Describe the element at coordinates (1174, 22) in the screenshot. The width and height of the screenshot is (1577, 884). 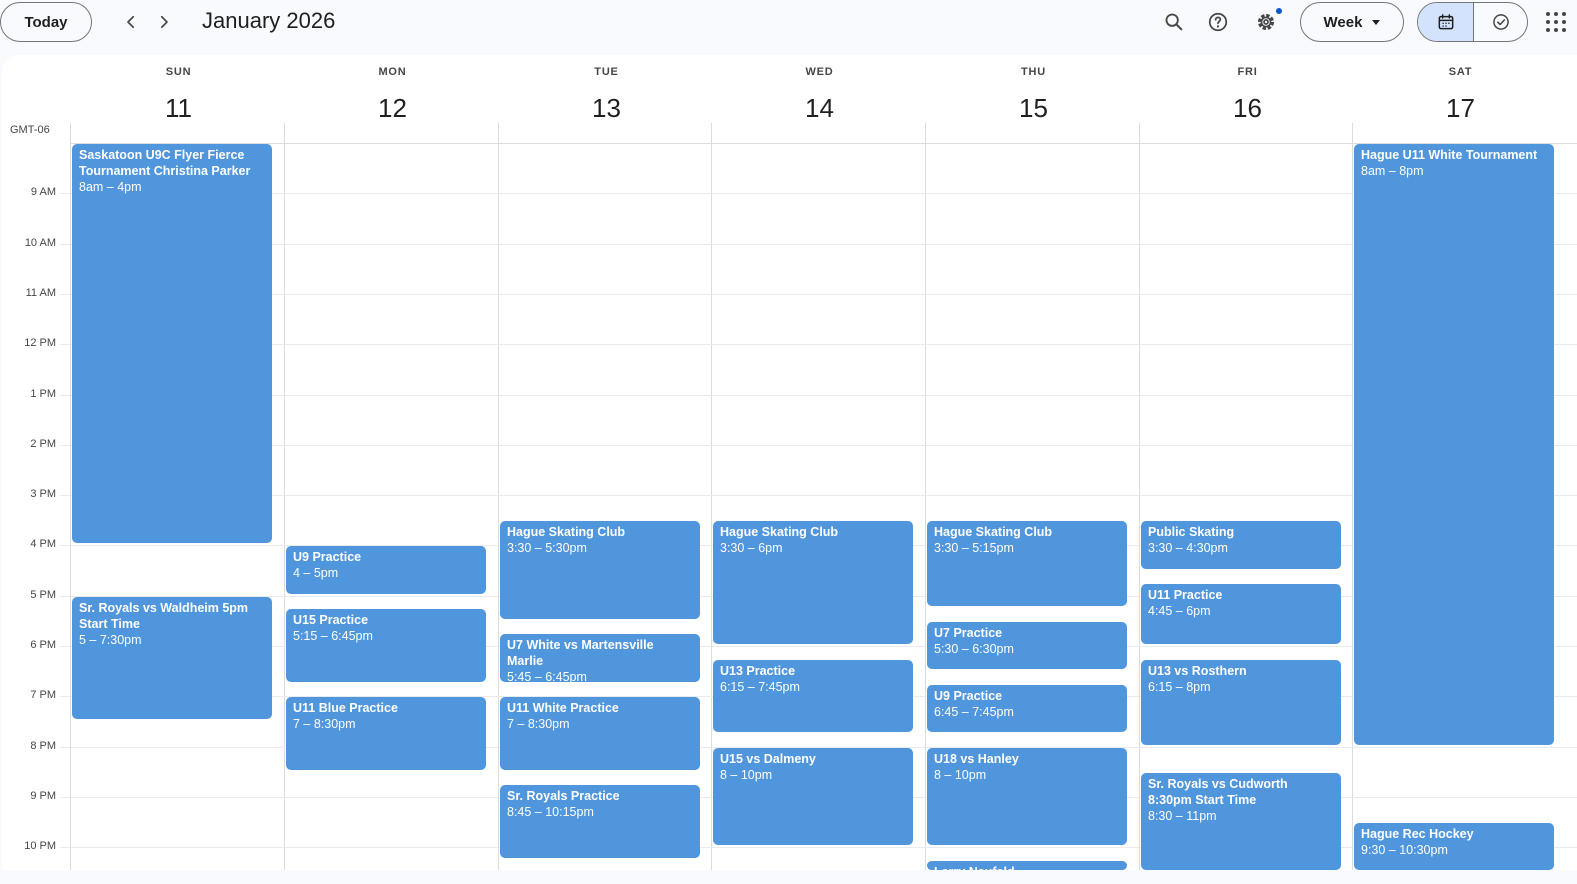
I see `search-button` at that location.